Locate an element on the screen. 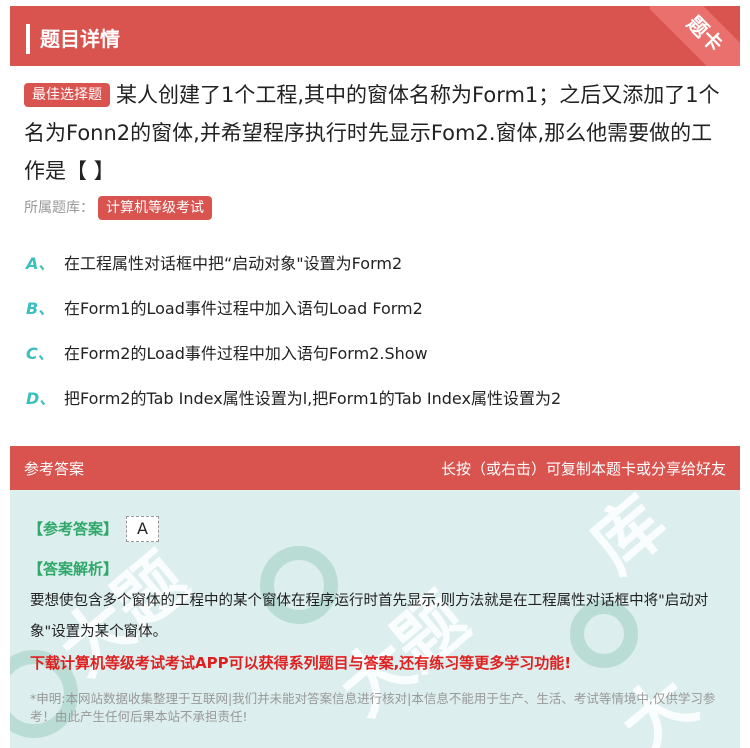 The image size is (750, 748). share-hint: 长按（或右击）可复制本题卡或分享给好友 is located at coordinates (583, 469).